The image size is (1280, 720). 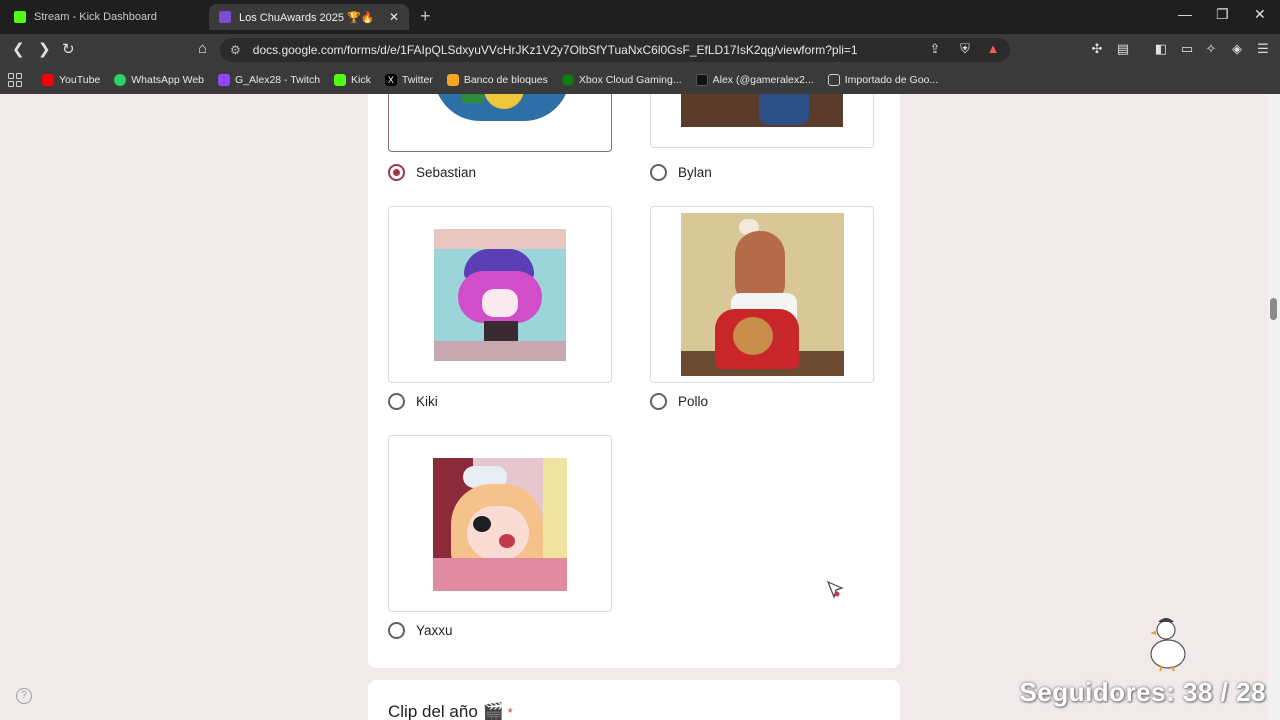 What do you see at coordinates (224, 80) in the screenshot?
I see `twitch-icon` at bounding box center [224, 80].